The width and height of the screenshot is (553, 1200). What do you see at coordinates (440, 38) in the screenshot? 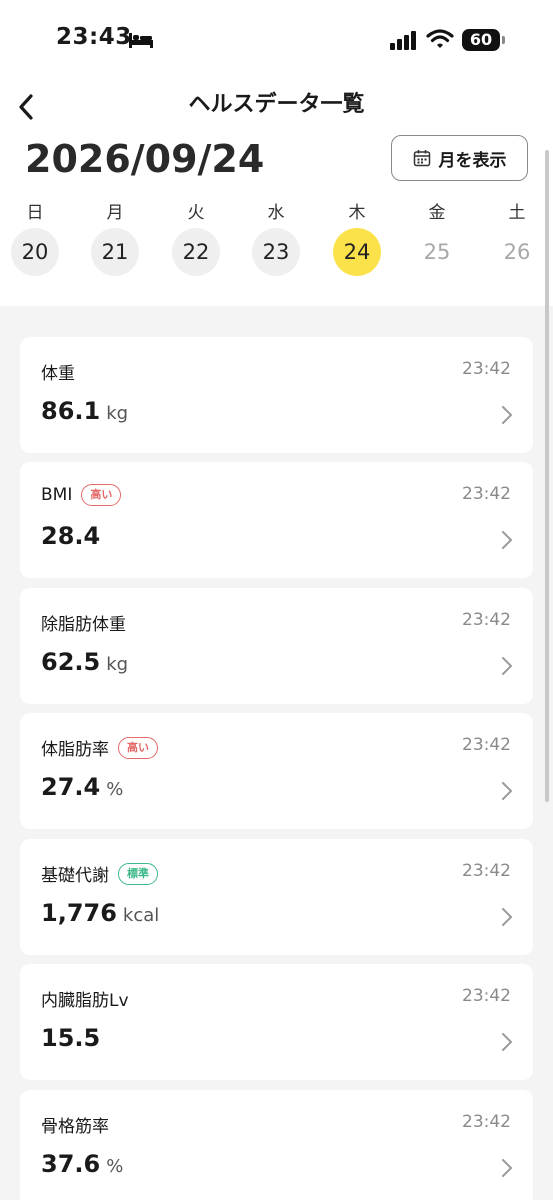
I see `wifi-icon` at bounding box center [440, 38].